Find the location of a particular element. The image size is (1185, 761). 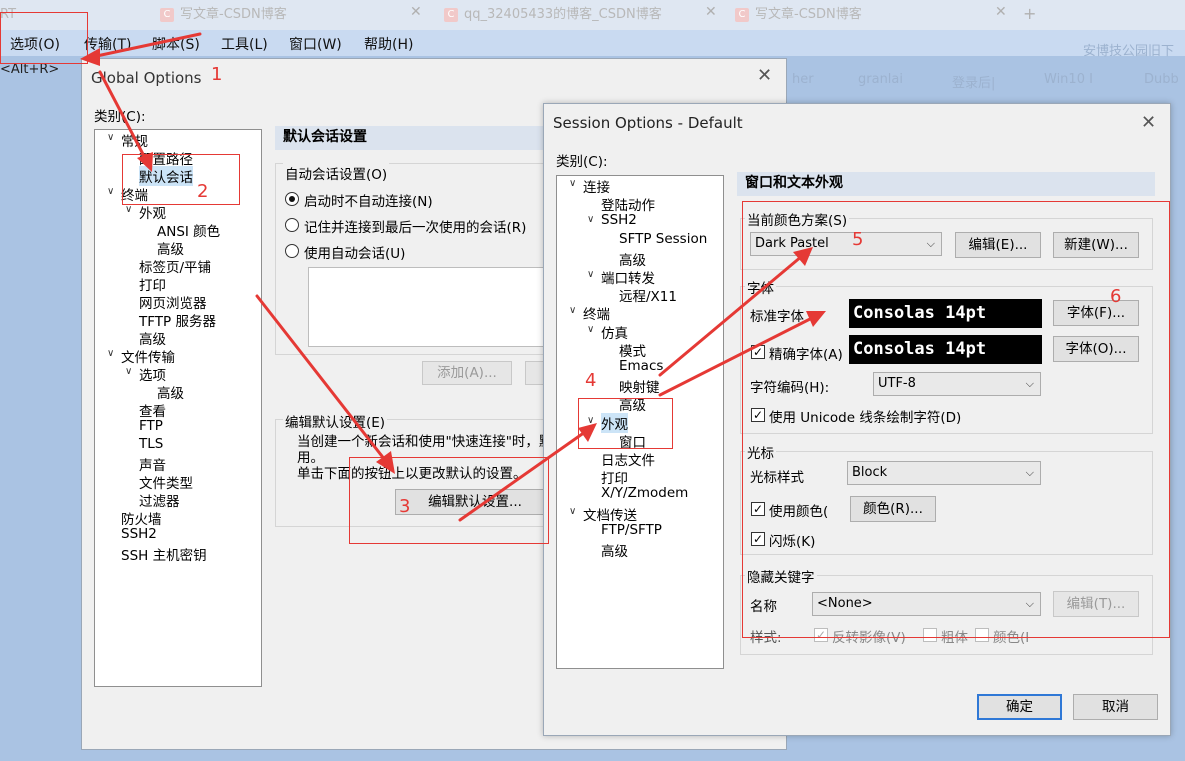

arrow-to-color-scheme is located at coordinates (731, 315).